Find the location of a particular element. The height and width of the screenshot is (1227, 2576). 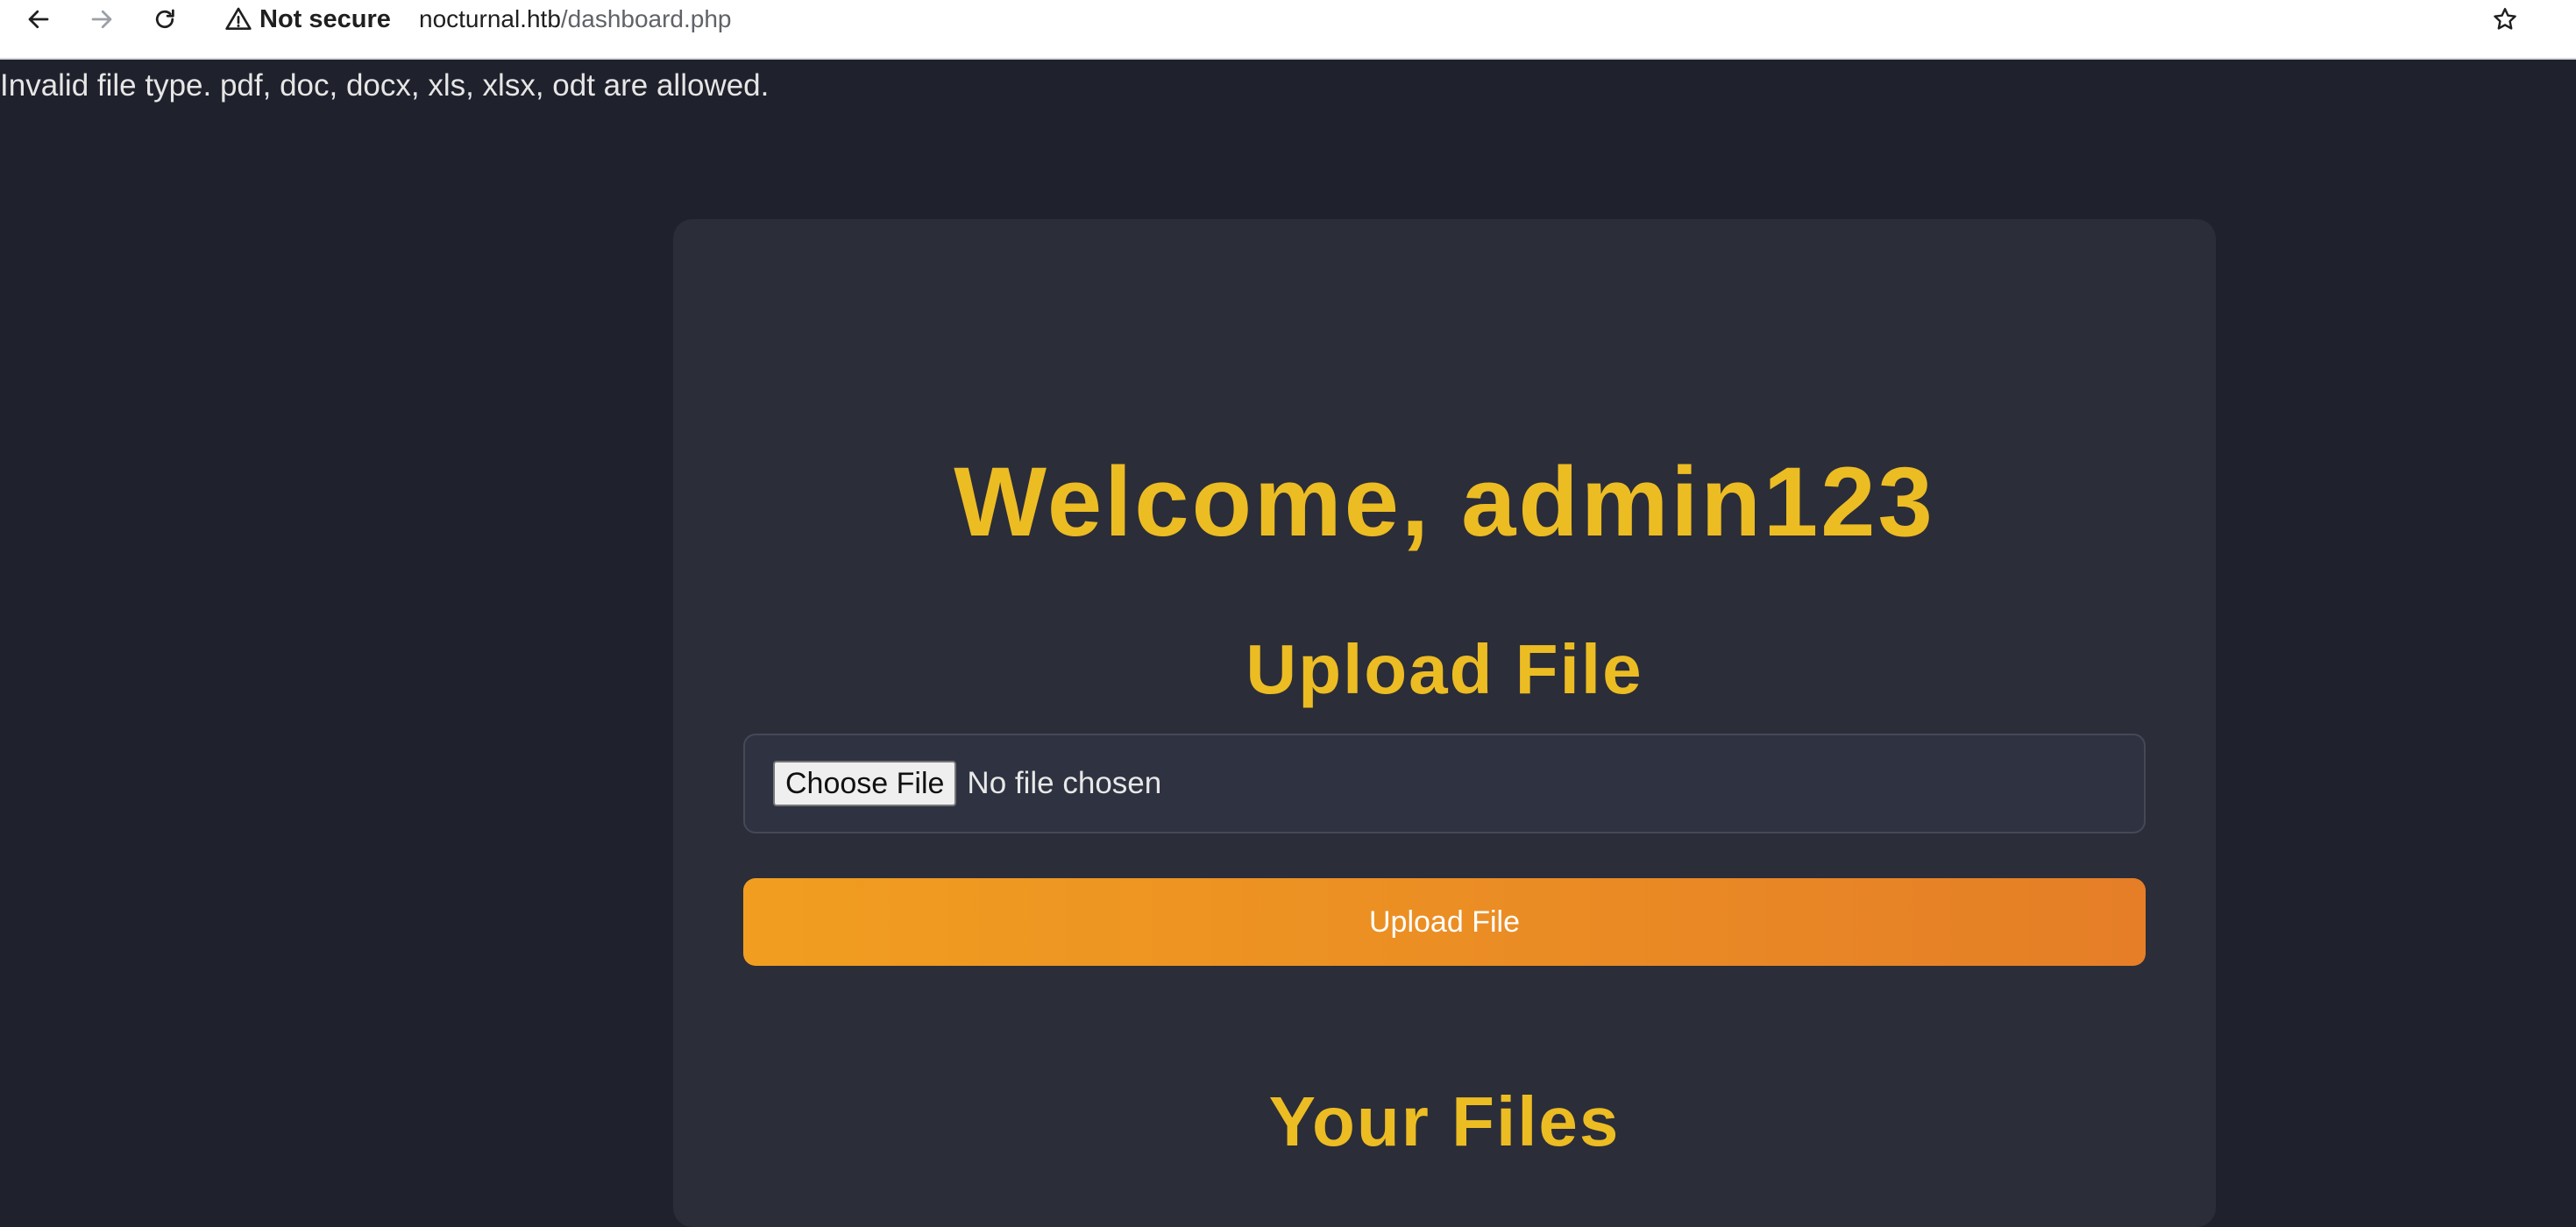

forward-button is located at coordinates (101, 19).